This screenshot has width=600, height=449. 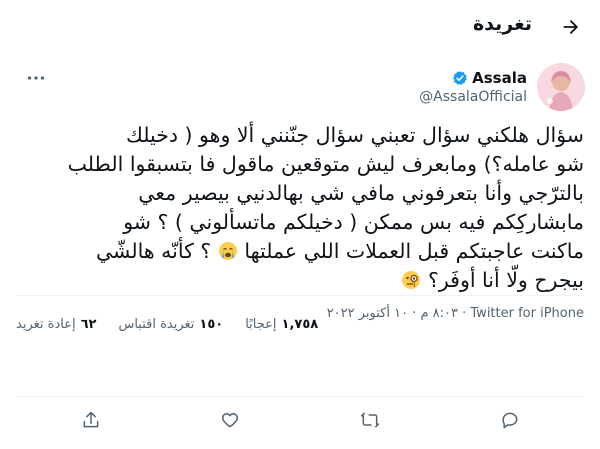 I want to click on tweet-text-part: ؟ كأنّه هالشّي, so click(x=153, y=251).